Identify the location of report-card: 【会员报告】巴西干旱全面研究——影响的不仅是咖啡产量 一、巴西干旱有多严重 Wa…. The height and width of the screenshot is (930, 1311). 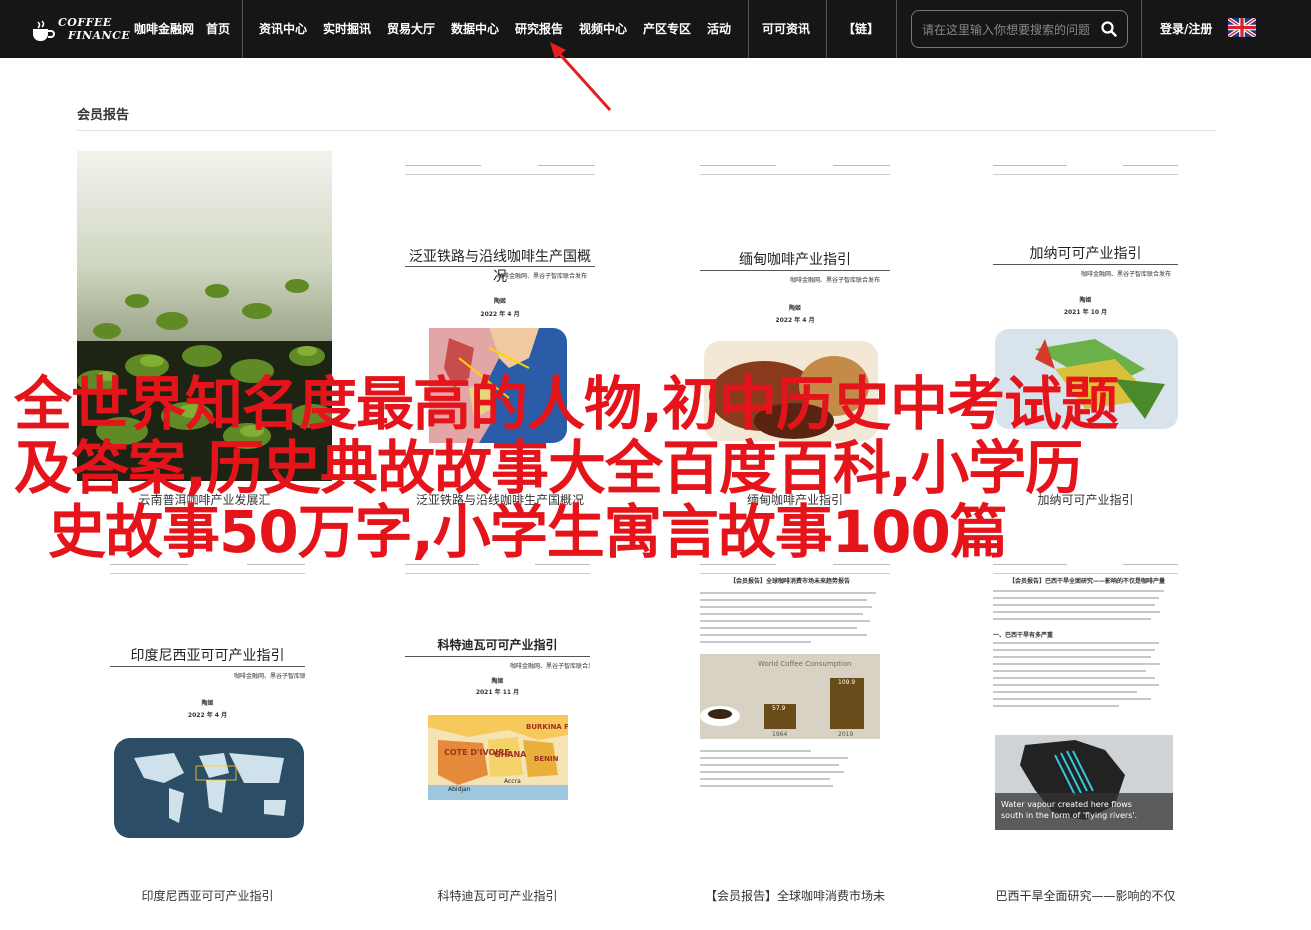
(1085, 735).